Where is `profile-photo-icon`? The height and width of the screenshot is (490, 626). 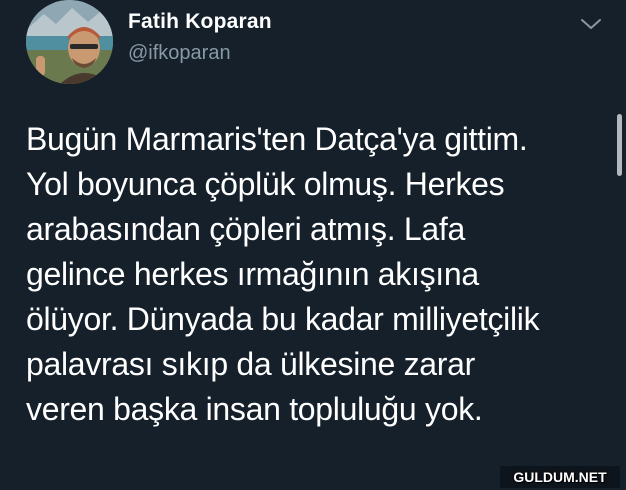
profile-photo-icon is located at coordinates (69, 42).